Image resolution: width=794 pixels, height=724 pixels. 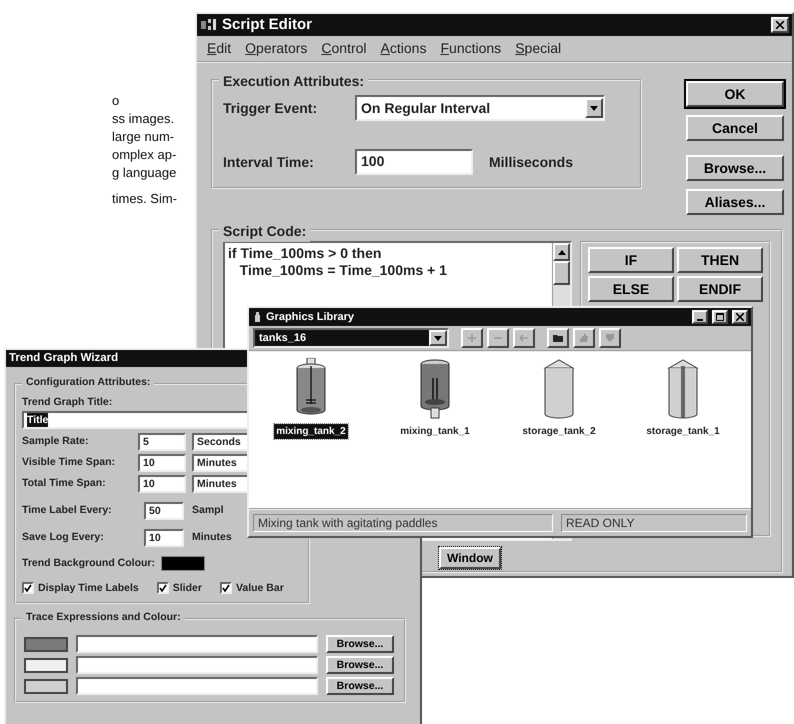 I want to click on minimize-button, so click(x=700, y=317).